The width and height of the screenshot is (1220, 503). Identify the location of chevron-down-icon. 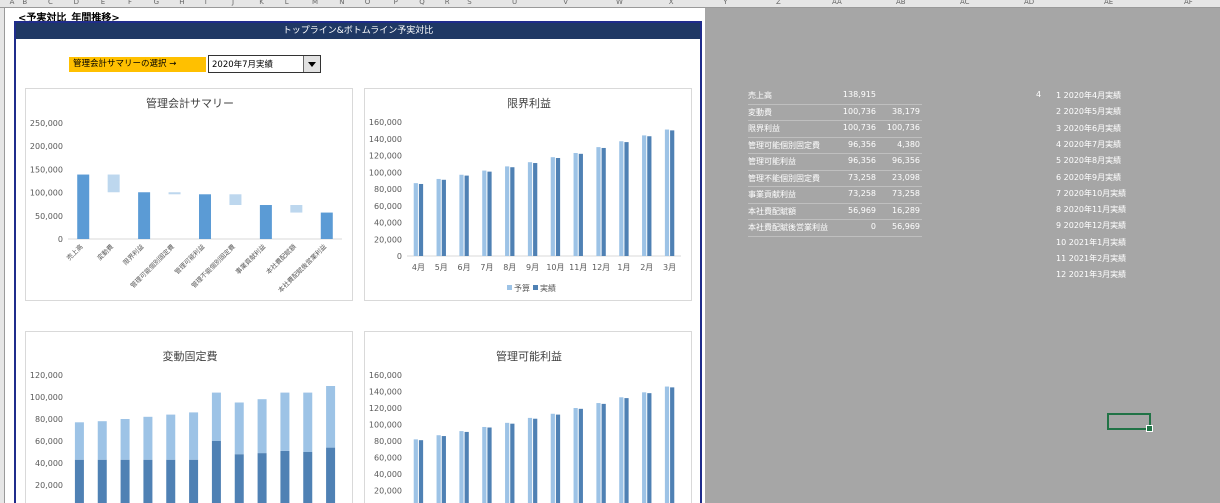
(311, 64).